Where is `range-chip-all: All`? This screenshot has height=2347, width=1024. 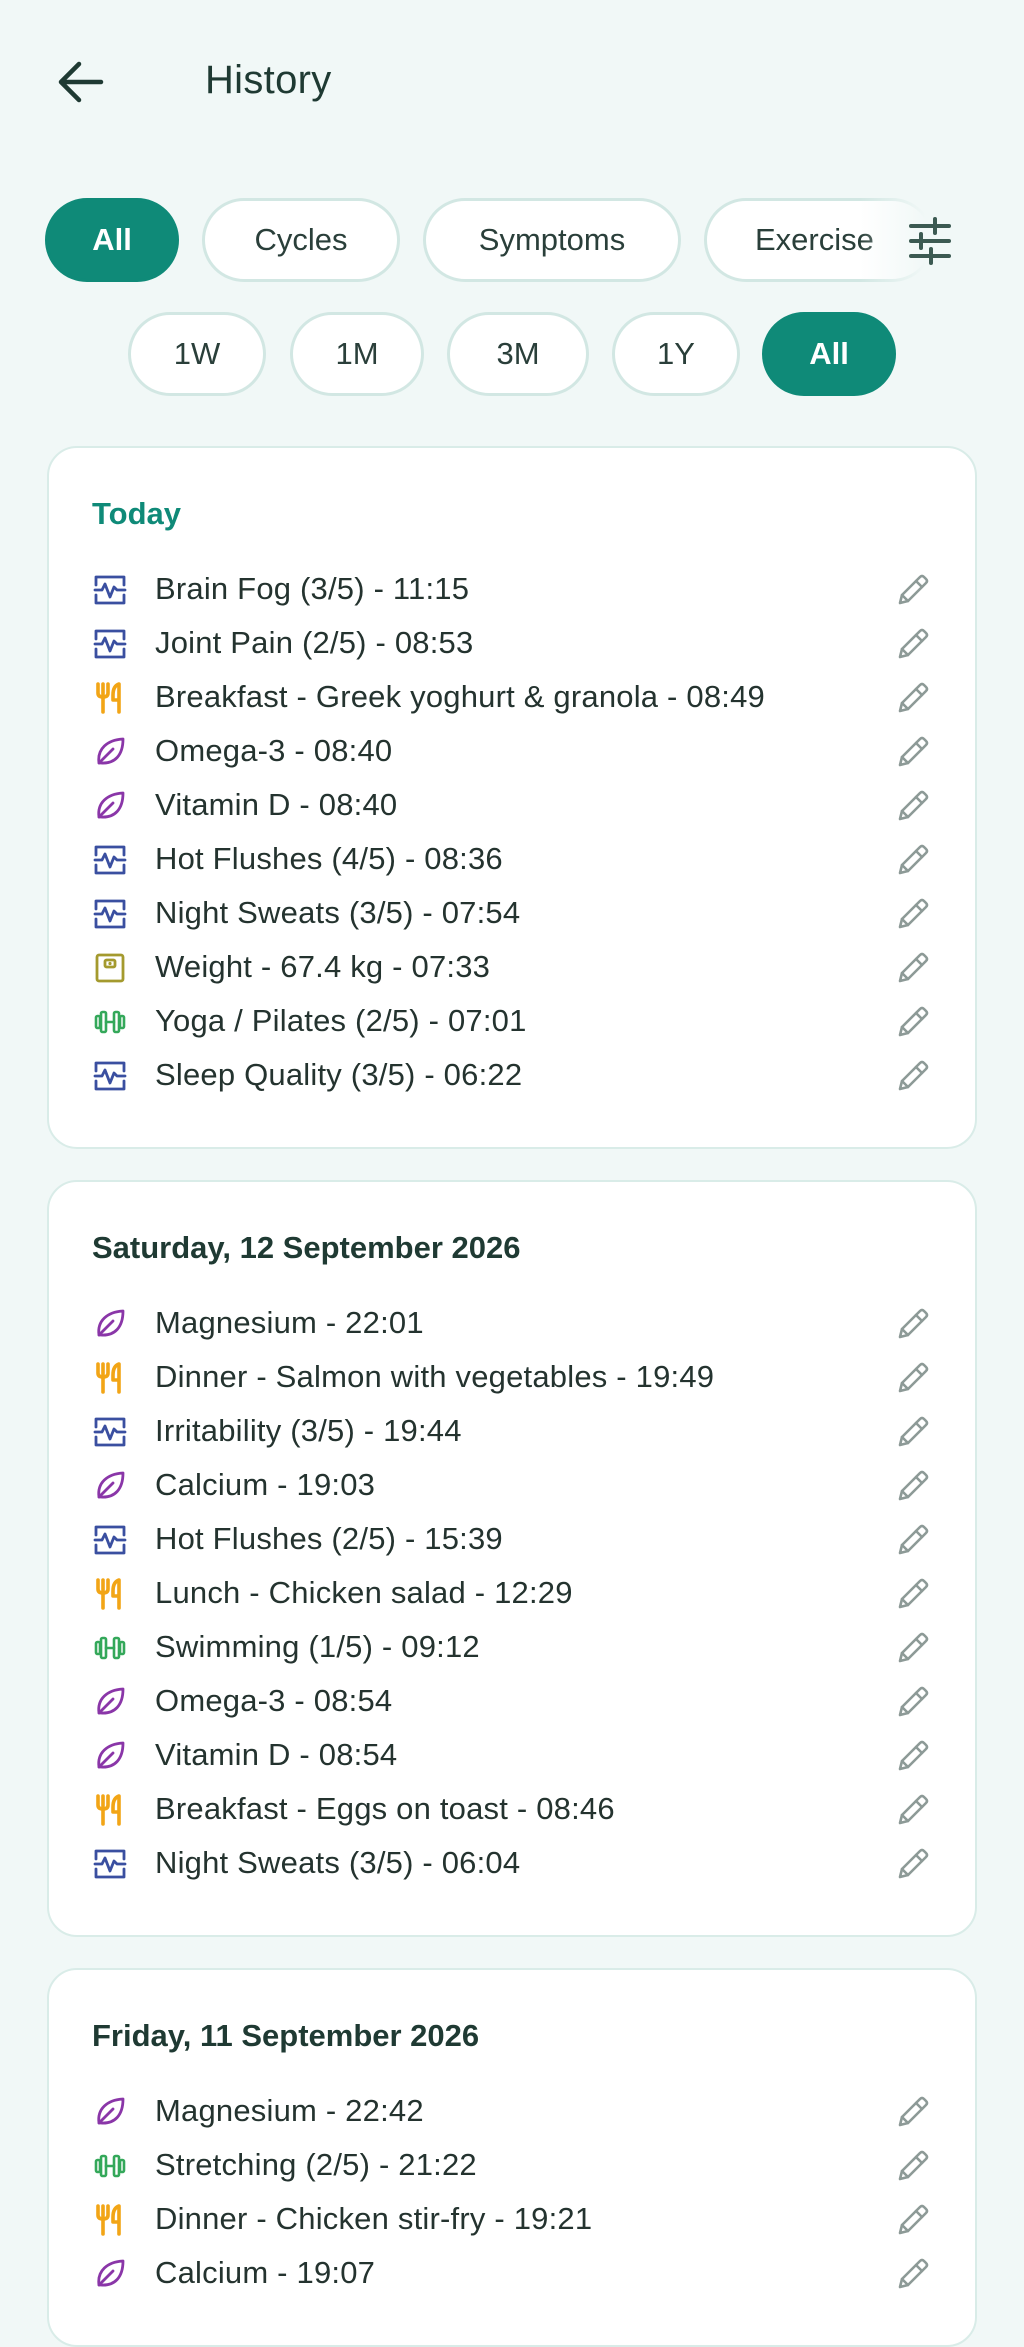
range-chip-all: All is located at coordinates (829, 354).